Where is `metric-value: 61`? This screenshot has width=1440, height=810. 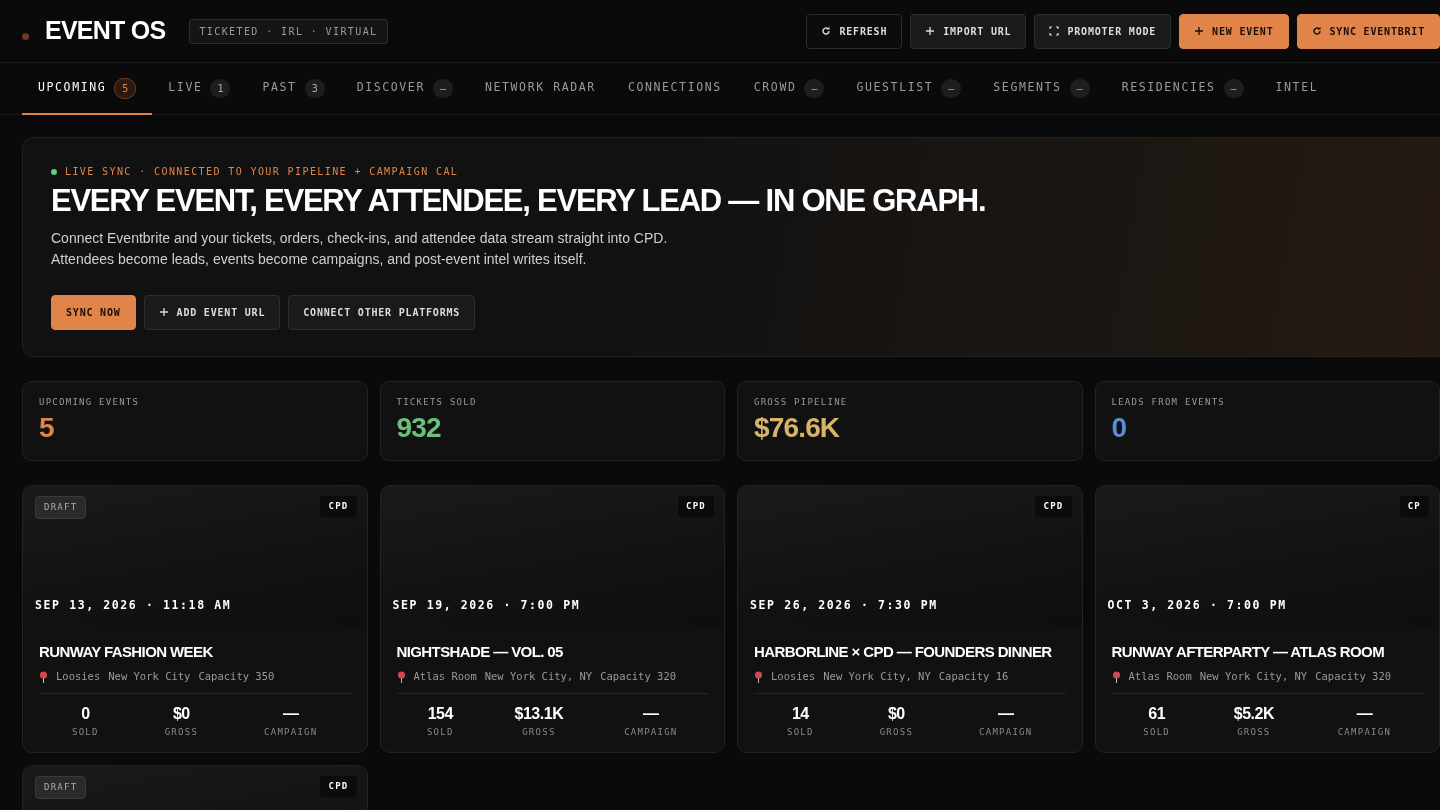 metric-value: 61 is located at coordinates (1157, 714).